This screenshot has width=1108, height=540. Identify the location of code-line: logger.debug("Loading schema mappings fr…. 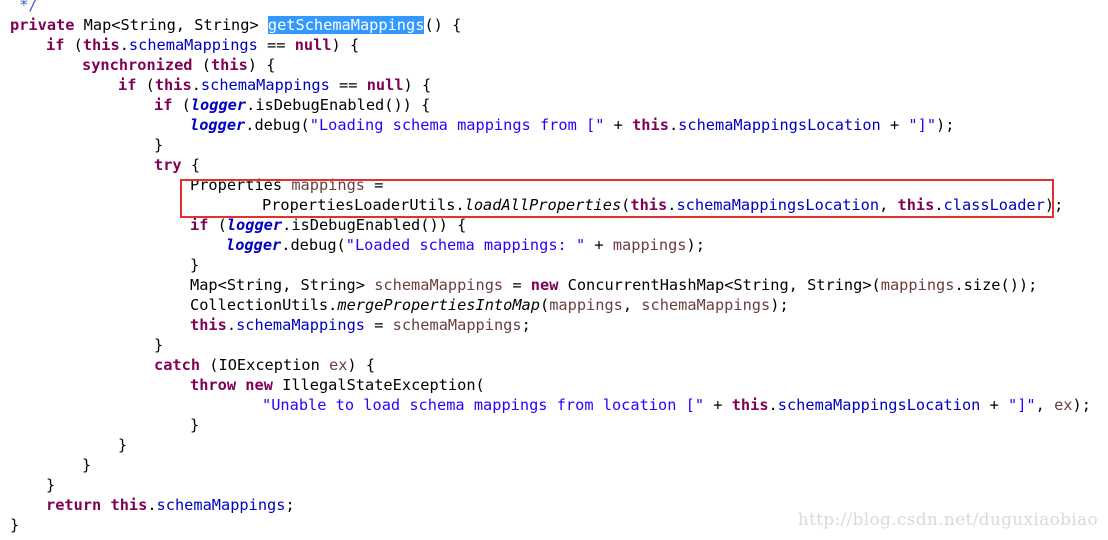
(572, 125).